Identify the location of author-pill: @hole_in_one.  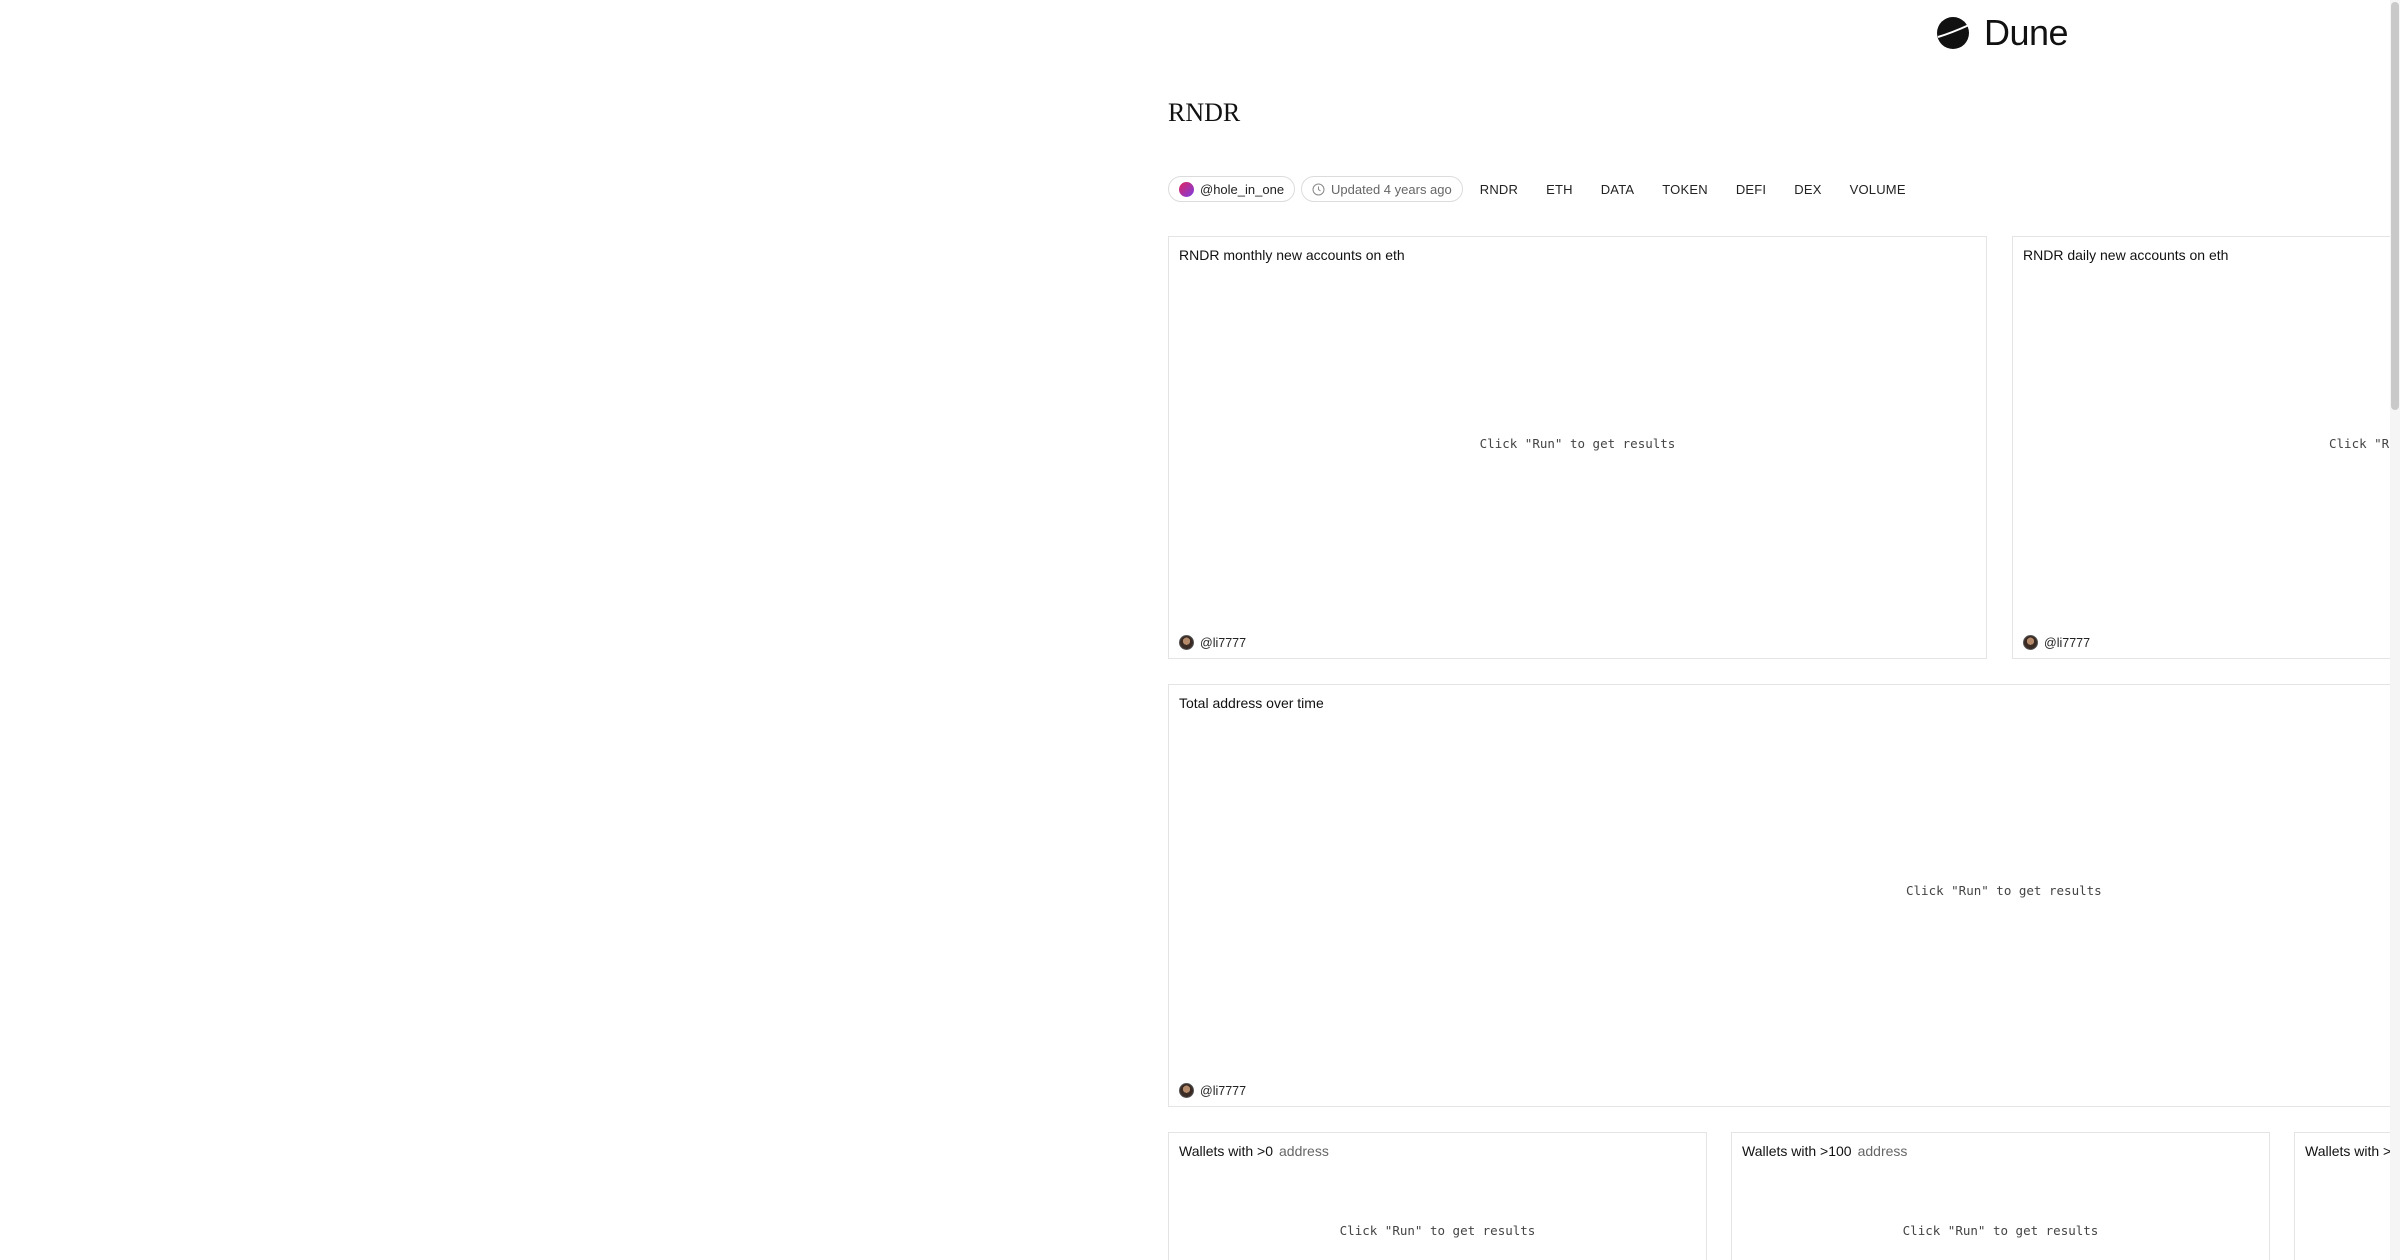
(1232, 189).